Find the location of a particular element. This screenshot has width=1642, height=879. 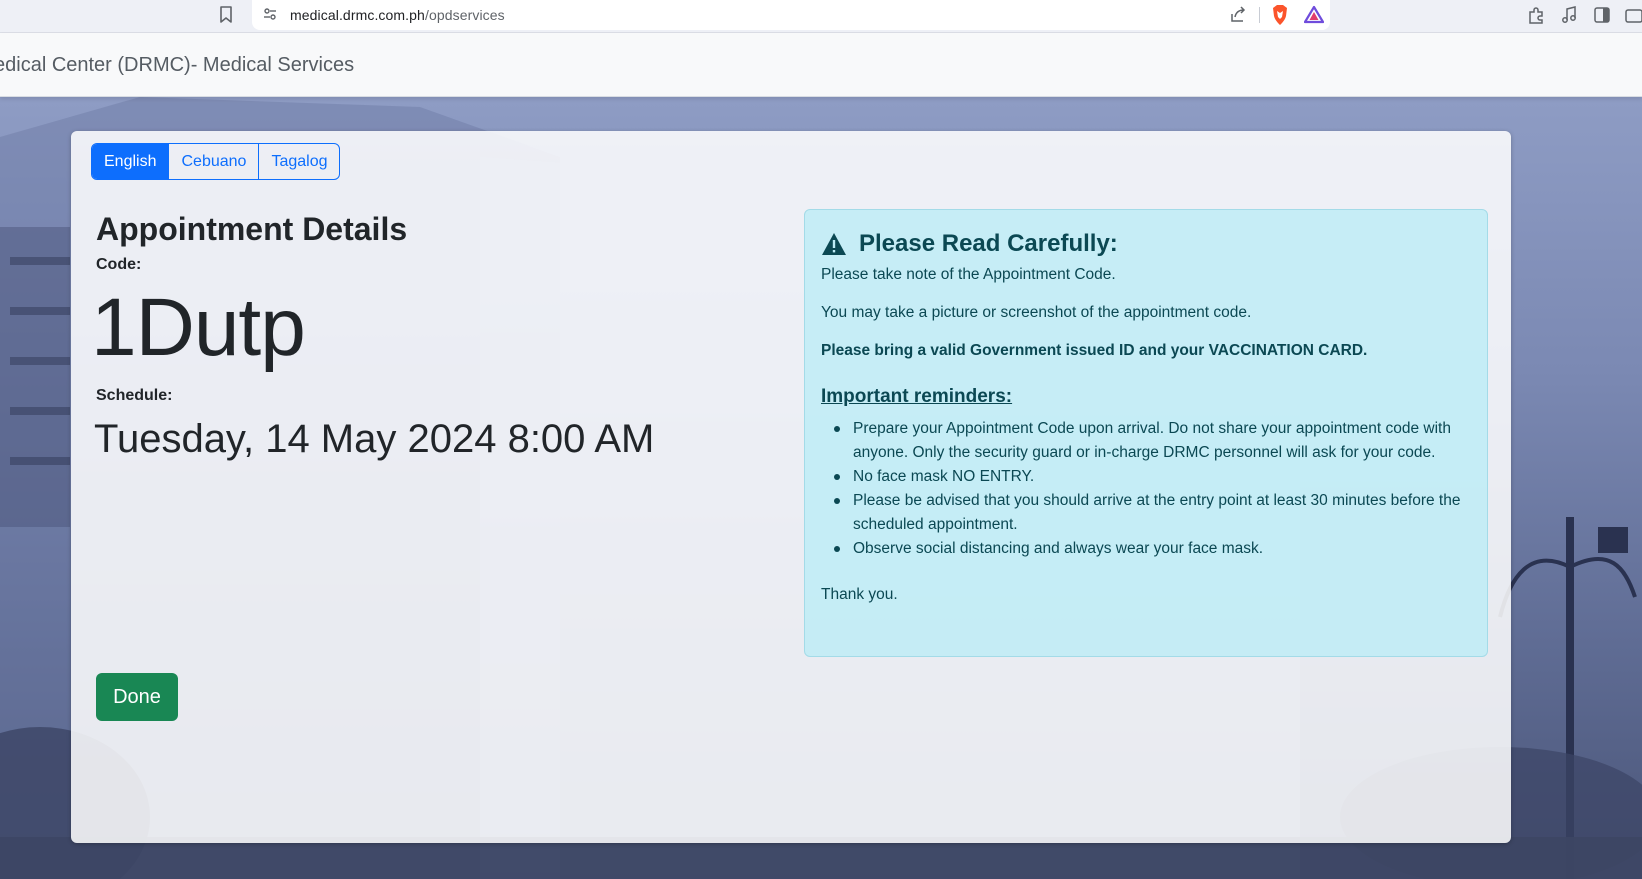

reminder-item: No face mask NO ENTRY. is located at coordinates (1148, 477).